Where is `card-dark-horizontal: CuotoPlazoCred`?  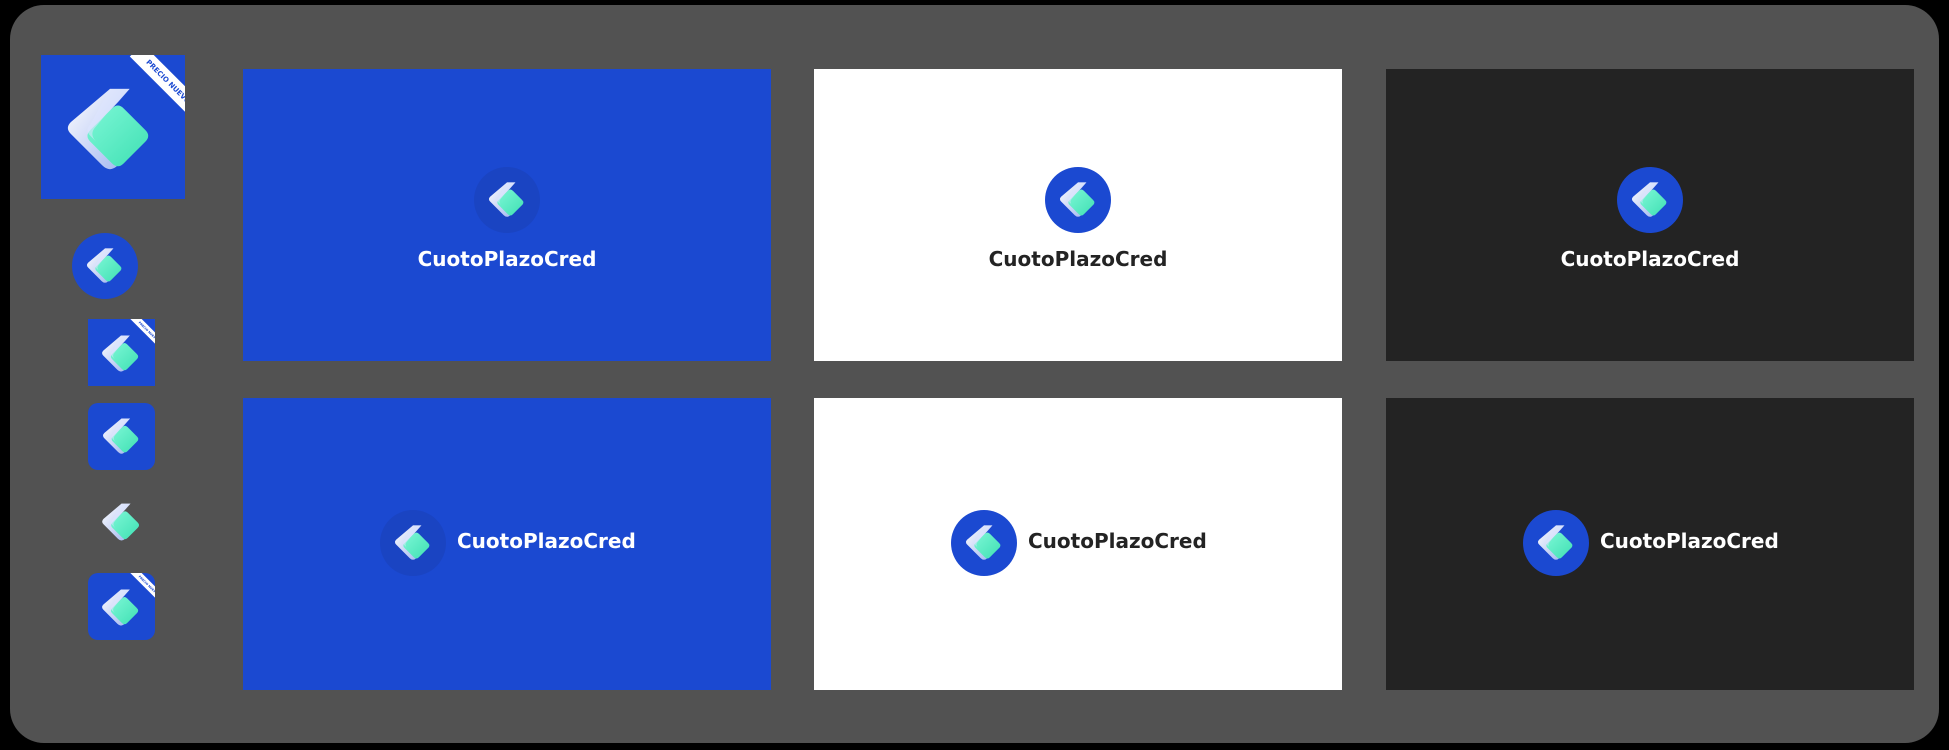 card-dark-horizontal: CuotoPlazoCred is located at coordinates (1650, 544).